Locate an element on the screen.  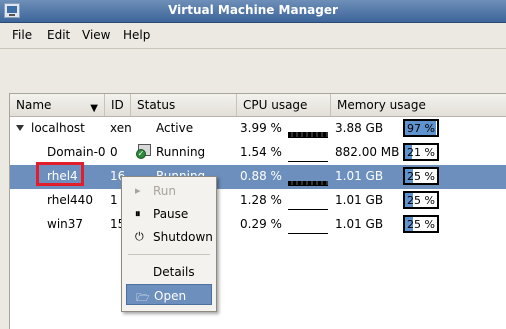
row-memory: 882.00 MB is located at coordinates (367, 152).